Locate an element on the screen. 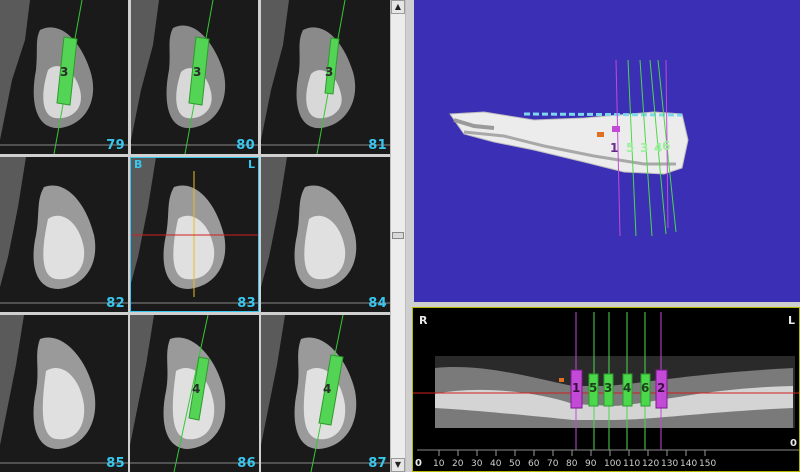  pano-implant-label-4: 4 is located at coordinates (627, 388).